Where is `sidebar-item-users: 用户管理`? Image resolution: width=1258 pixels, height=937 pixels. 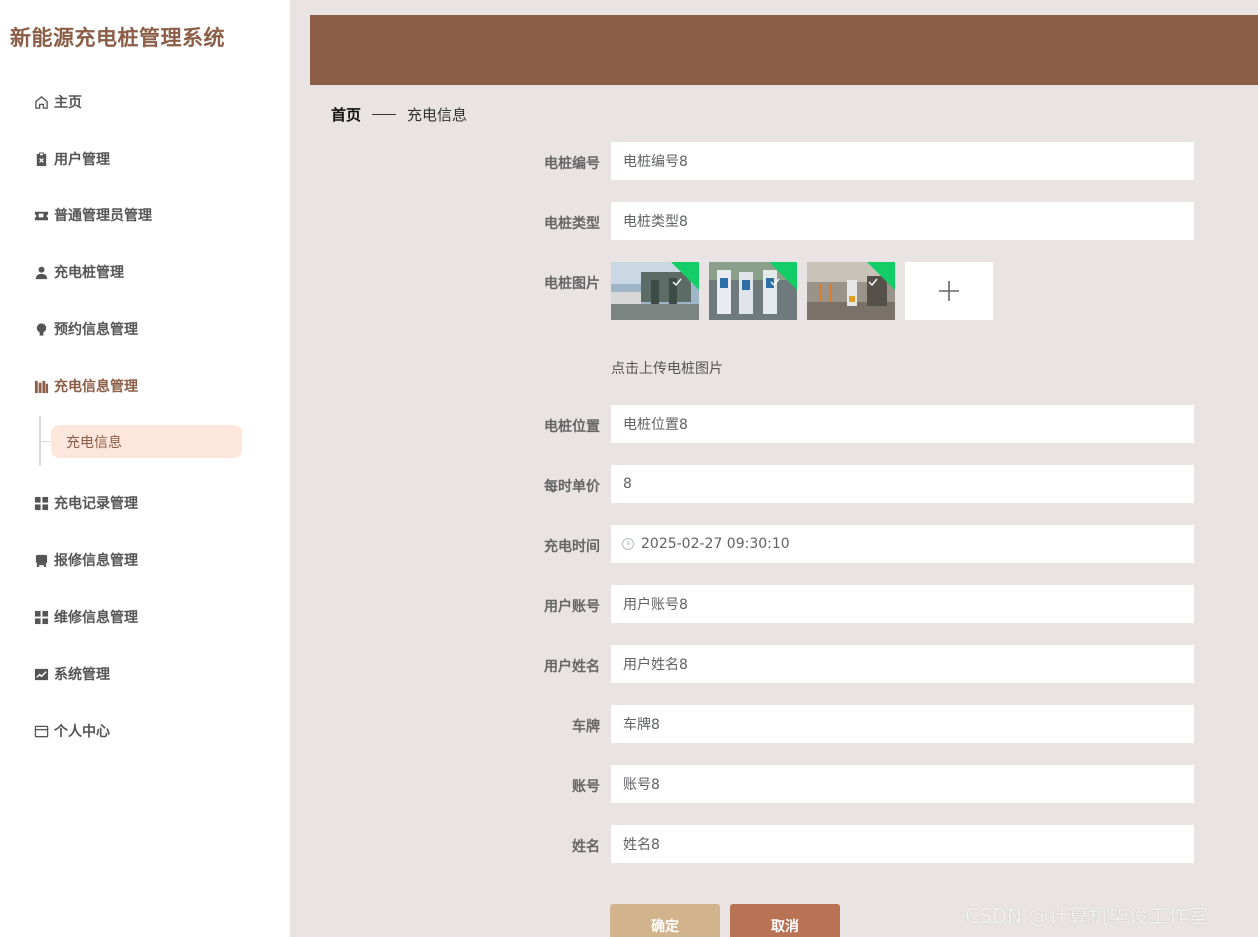
sidebar-item-users: 用户管理 is located at coordinates (71, 159).